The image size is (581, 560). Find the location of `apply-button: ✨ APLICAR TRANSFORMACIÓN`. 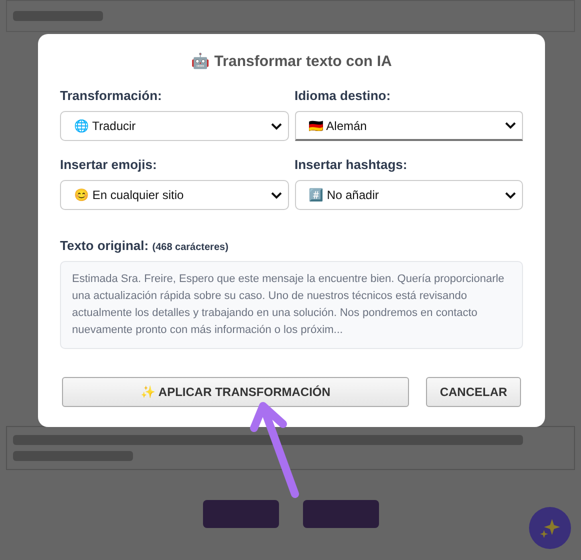

apply-button: ✨ APLICAR TRANSFORMACIÓN is located at coordinates (235, 392).